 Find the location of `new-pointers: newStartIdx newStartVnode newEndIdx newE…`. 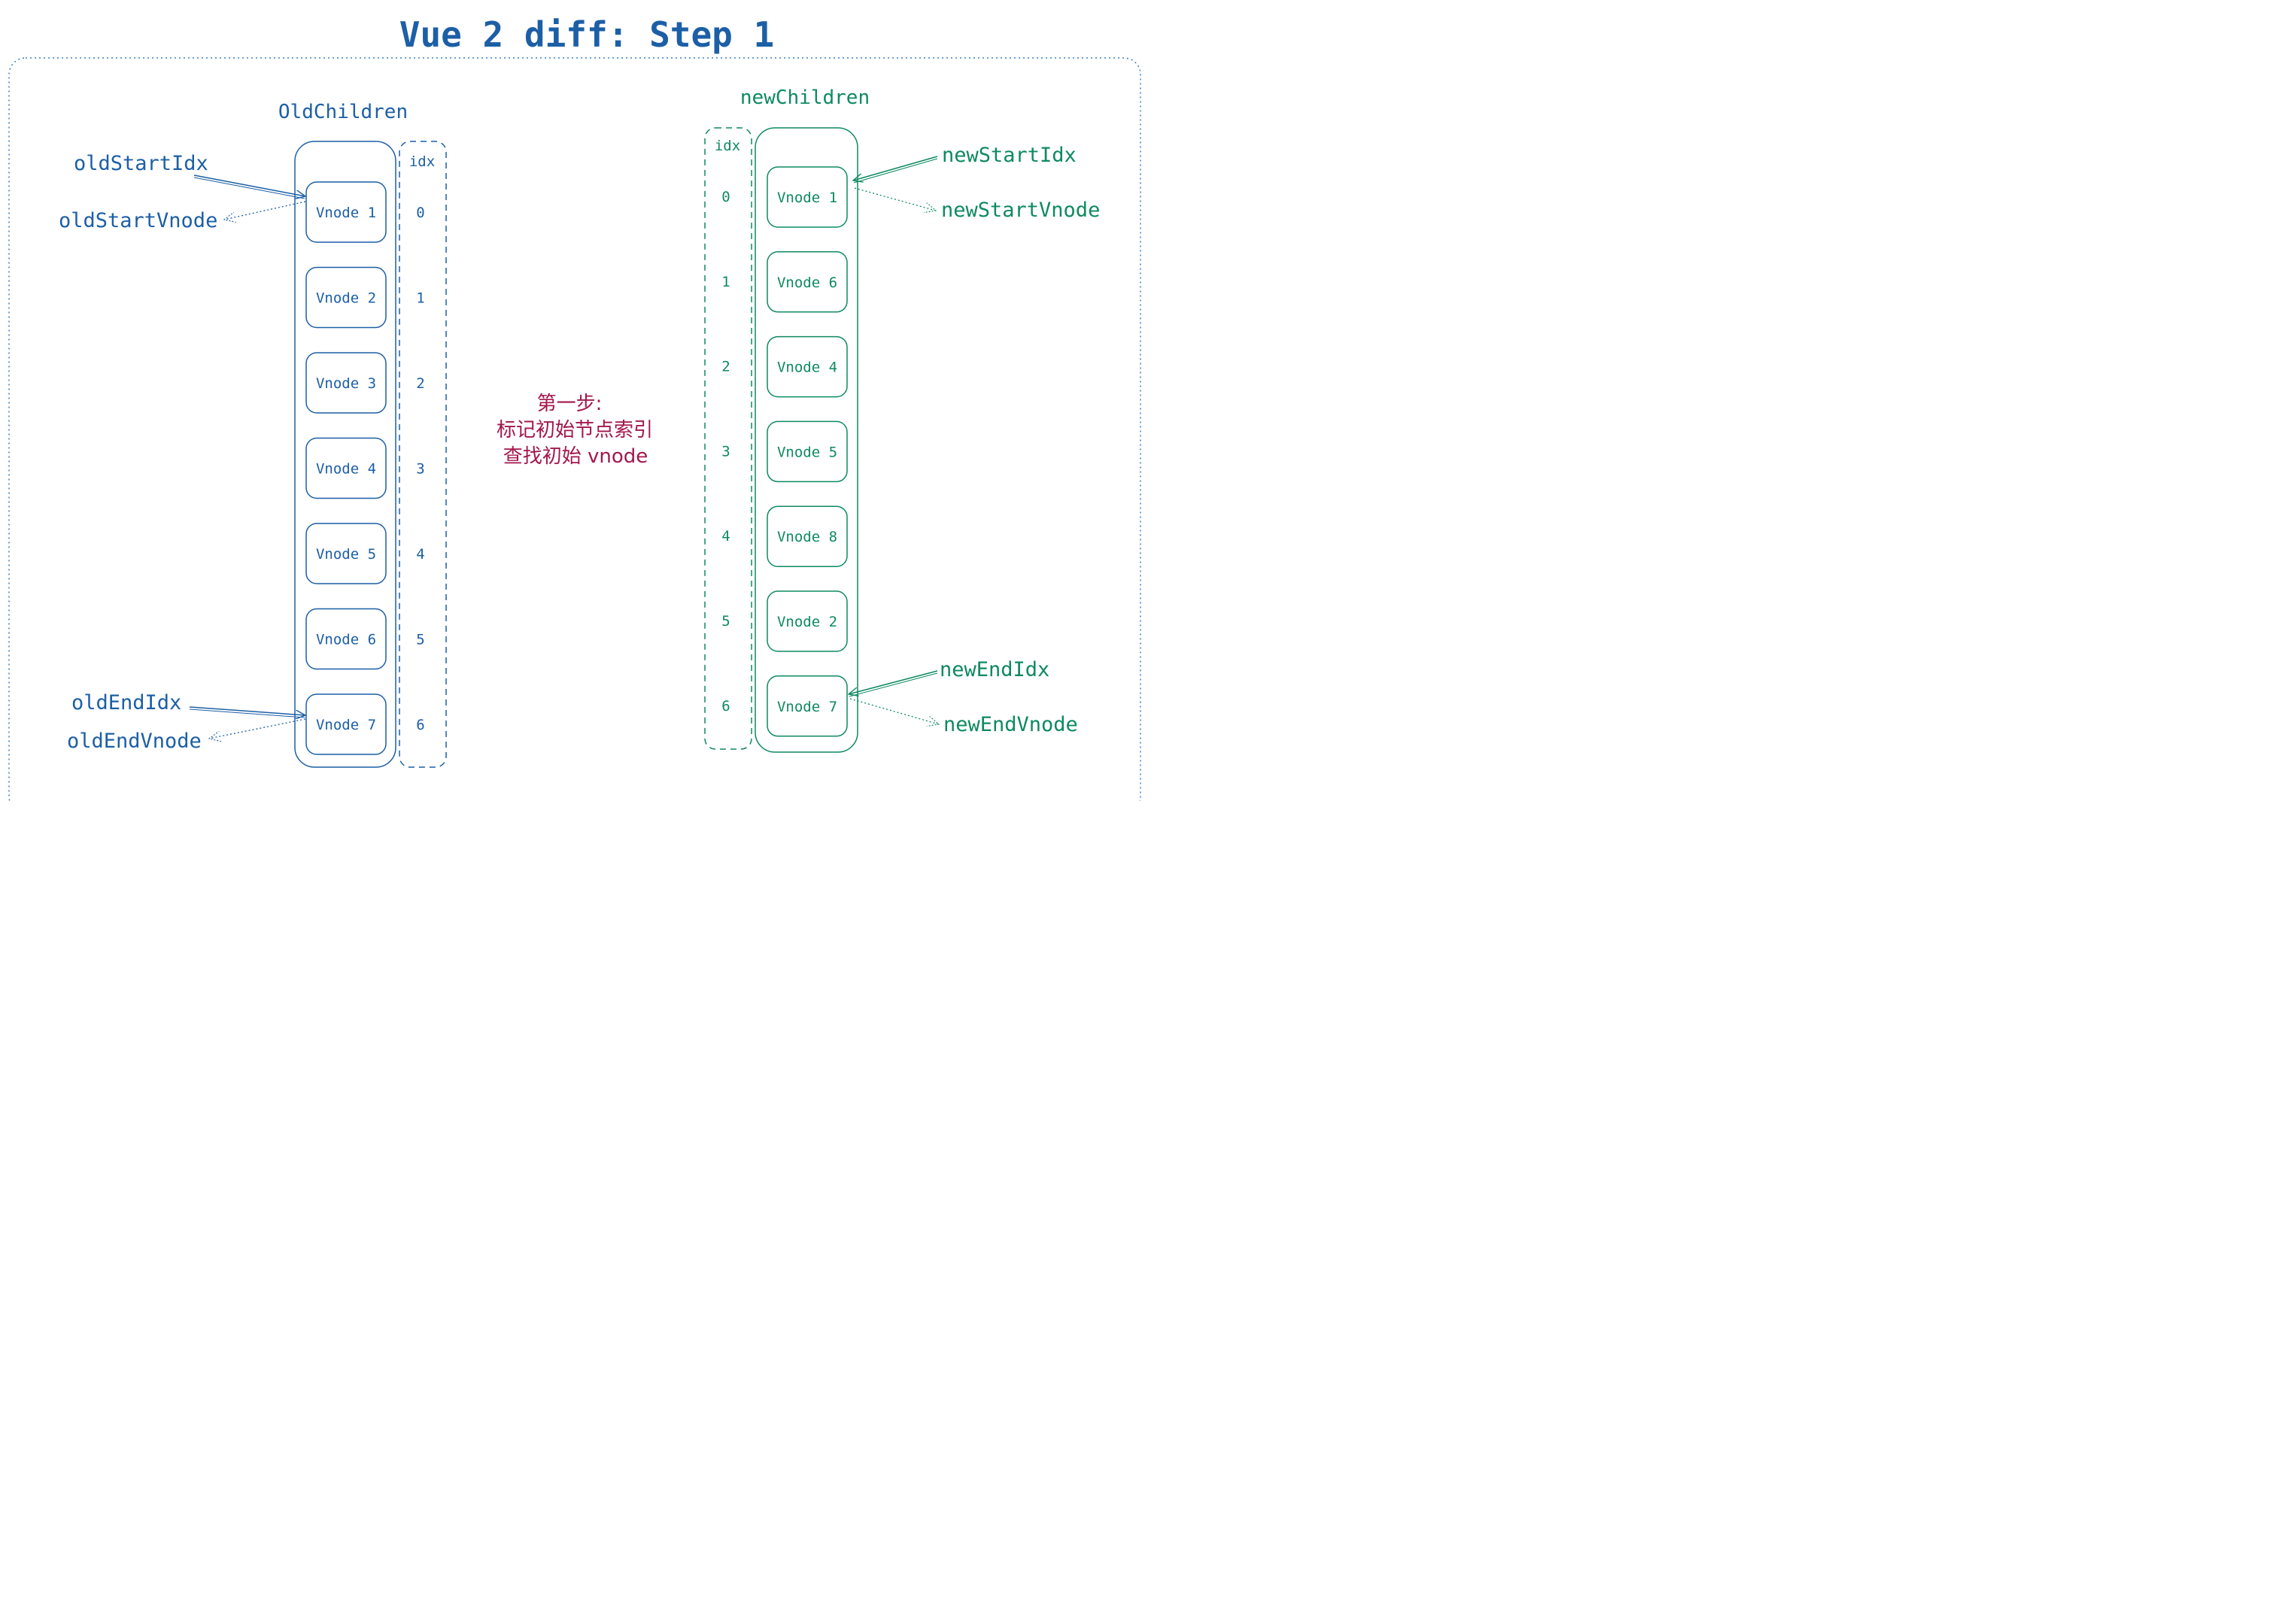

new-pointers: newStartIdx newStartVnode newEndIdx newE… is located at coordinates (975, 440).